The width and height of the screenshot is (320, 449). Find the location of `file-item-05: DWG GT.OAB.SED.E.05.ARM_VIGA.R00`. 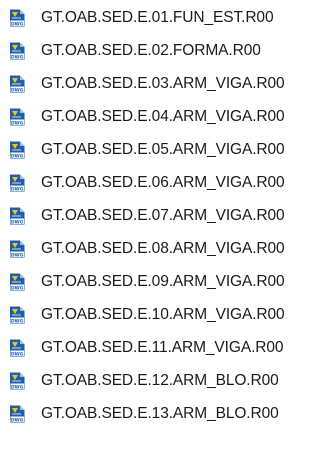

file-item-05: DWG GT.OAB.SED.E.05.ARM_VIGA.R00 is located at coordinates (159, 150).